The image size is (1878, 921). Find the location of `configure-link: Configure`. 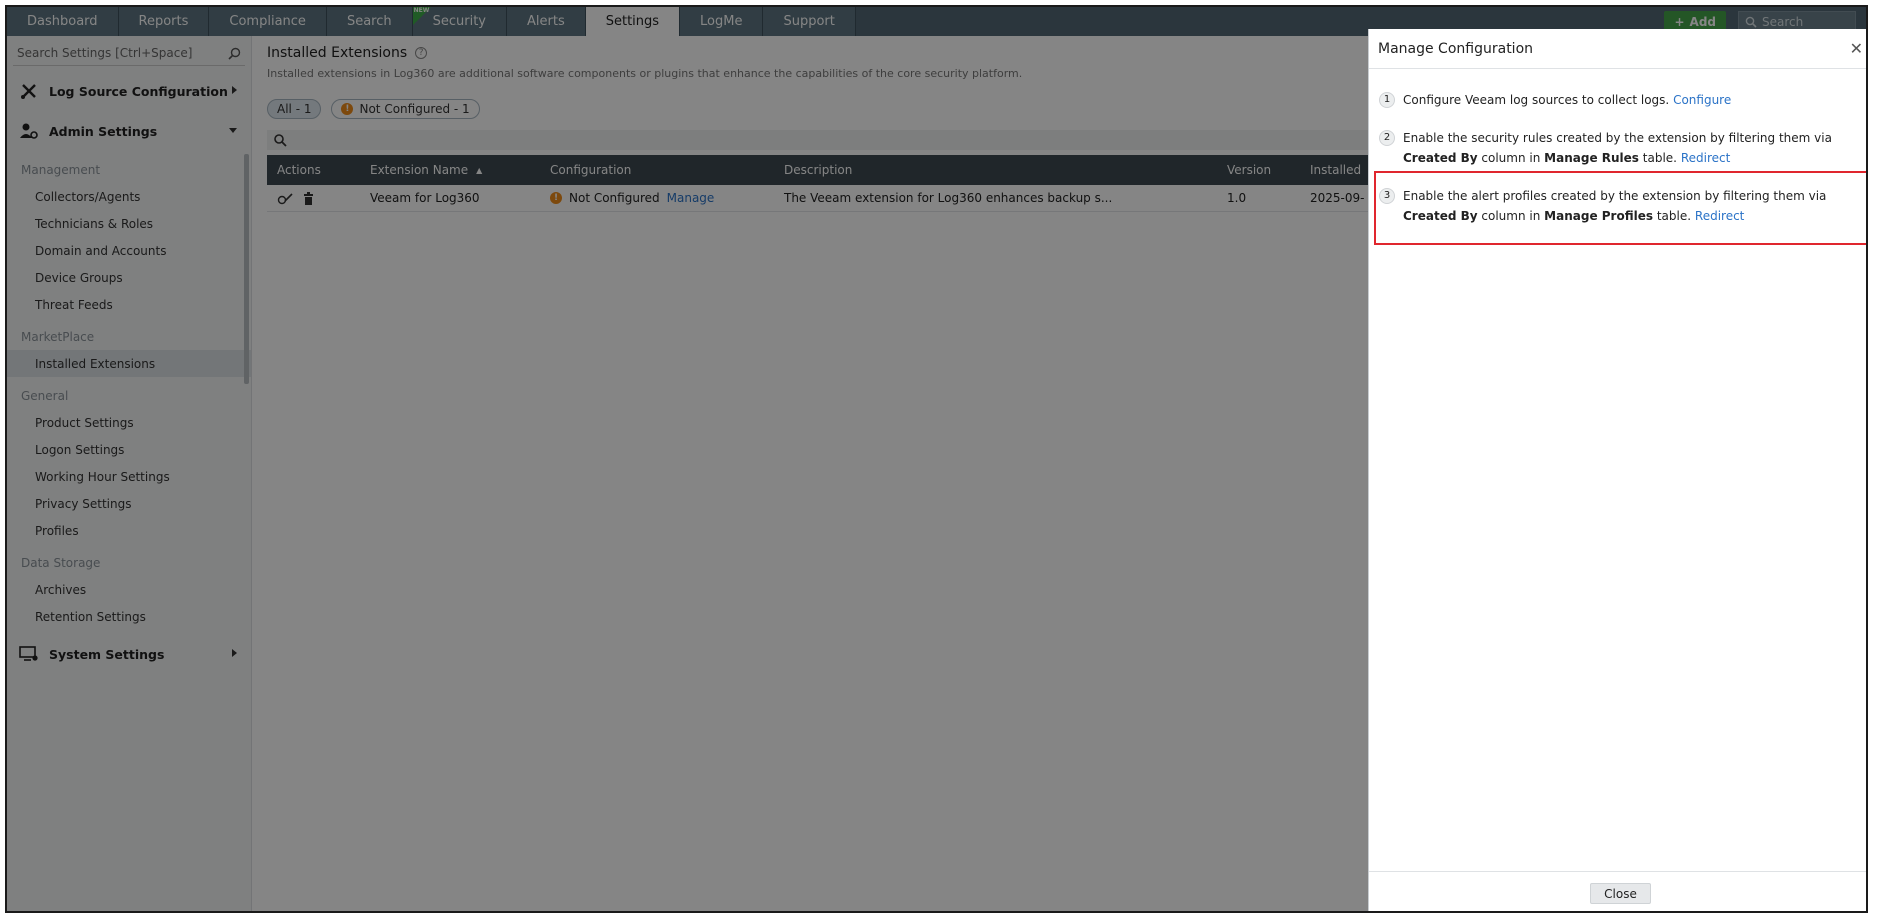

configure-link: Configure is located at coordinates (1702, 100).